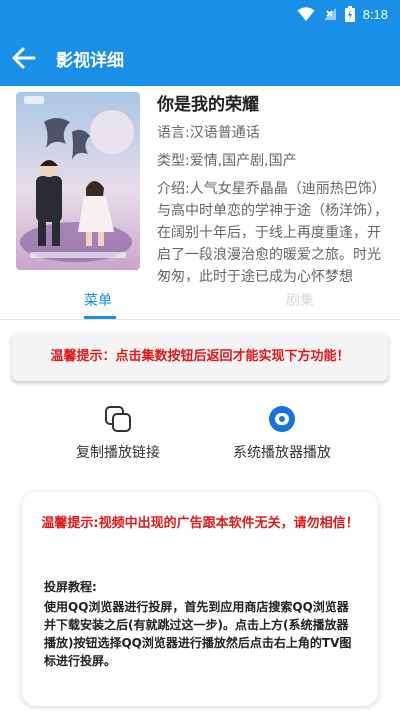 The height and width of the screenshot is (711, 400). Describe the element at coordinates (200, 301) in the screenshot. I see `tab-bar: 菜单 剧集` at that location.